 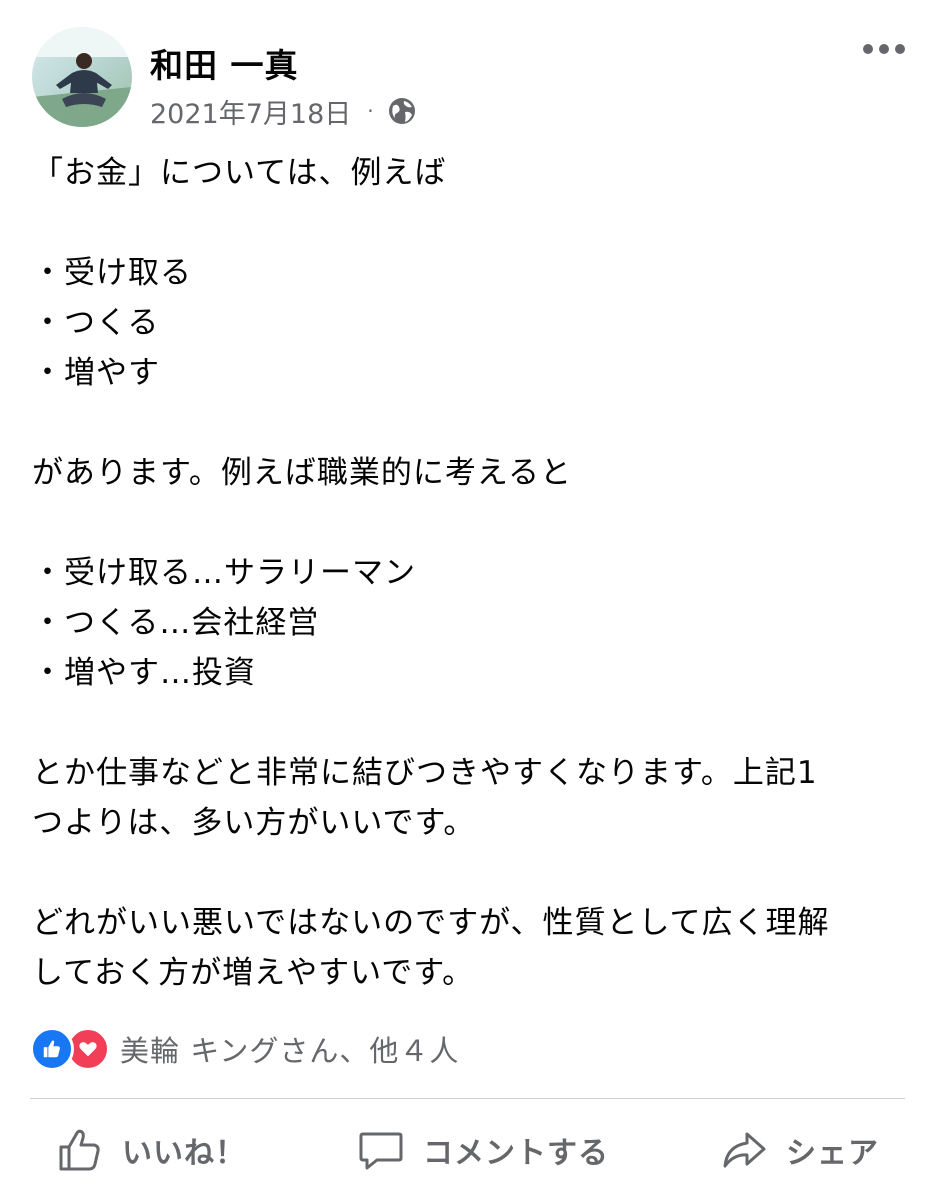 I want to click on post-meta: 2021年7月18日 ·, so click(x=284, y=111).